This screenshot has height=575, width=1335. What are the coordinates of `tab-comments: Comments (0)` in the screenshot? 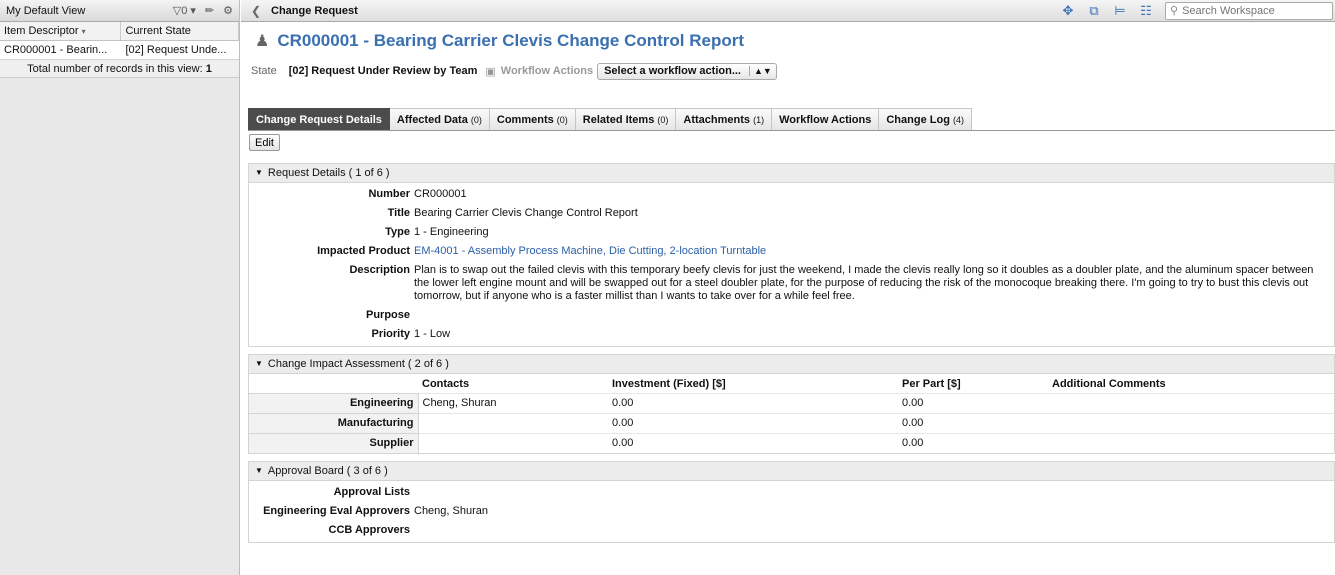 It's located at (532, 119).